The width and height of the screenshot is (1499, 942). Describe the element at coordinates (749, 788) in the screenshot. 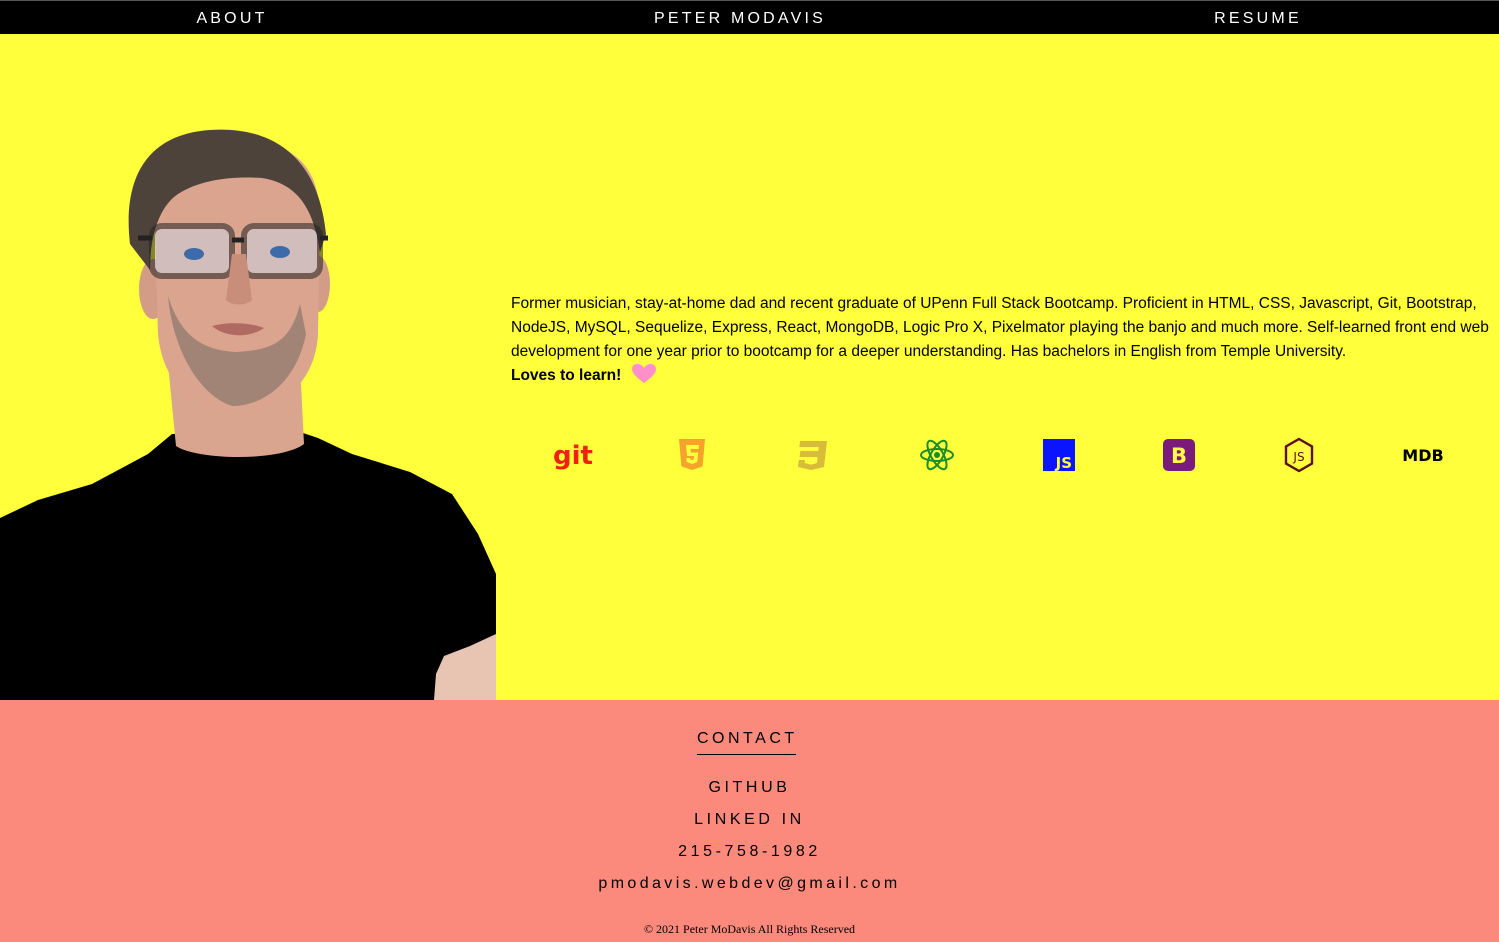

I see `github-link: GITHUB` at that location.